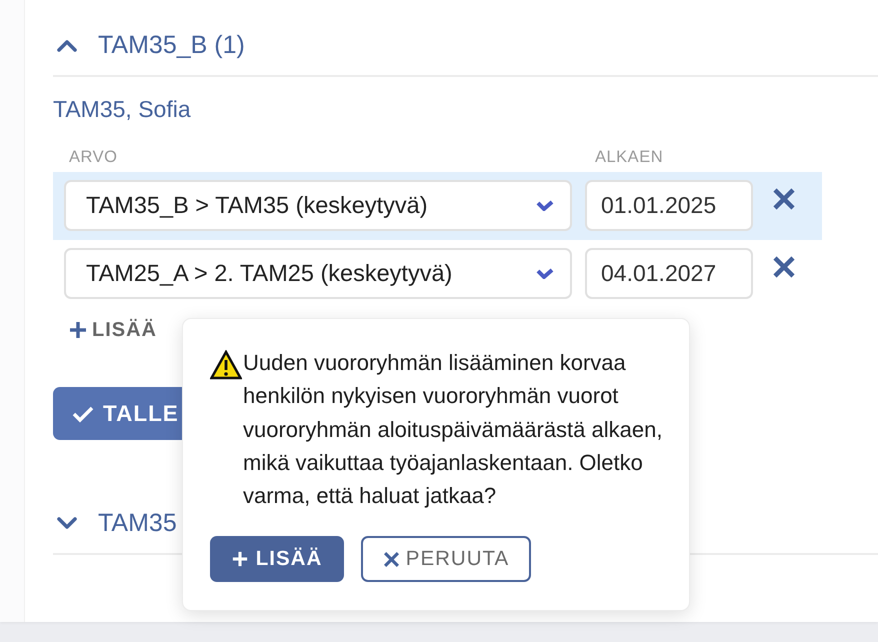 This screenshot has width=878, height=642. What do you see at coordinates (446, 559) in the screenshot?
I see `cancel-button: PERUUTA` at bounding box center [446, 559].